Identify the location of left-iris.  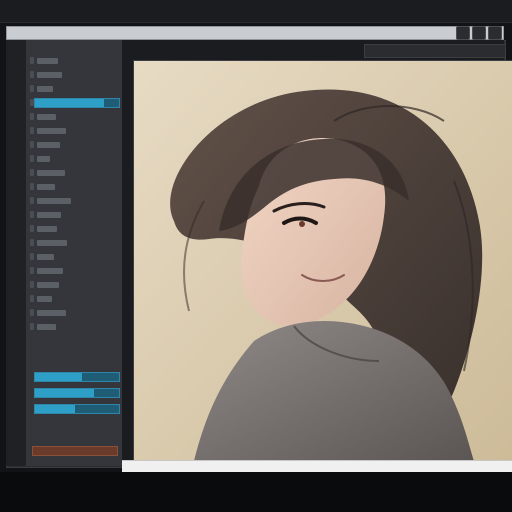
(302, 224).